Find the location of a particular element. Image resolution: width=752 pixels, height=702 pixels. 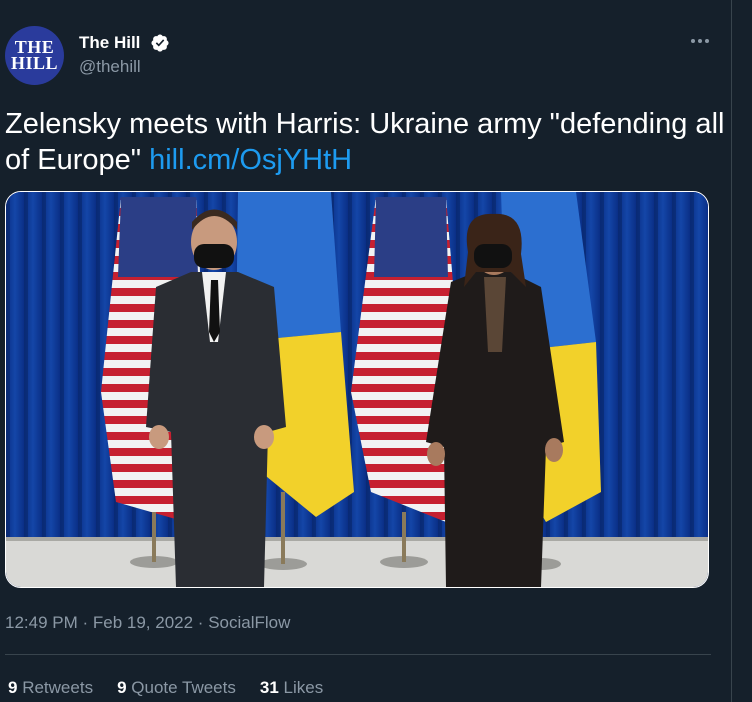

more-options-icon is located at coordinates (700, 41).